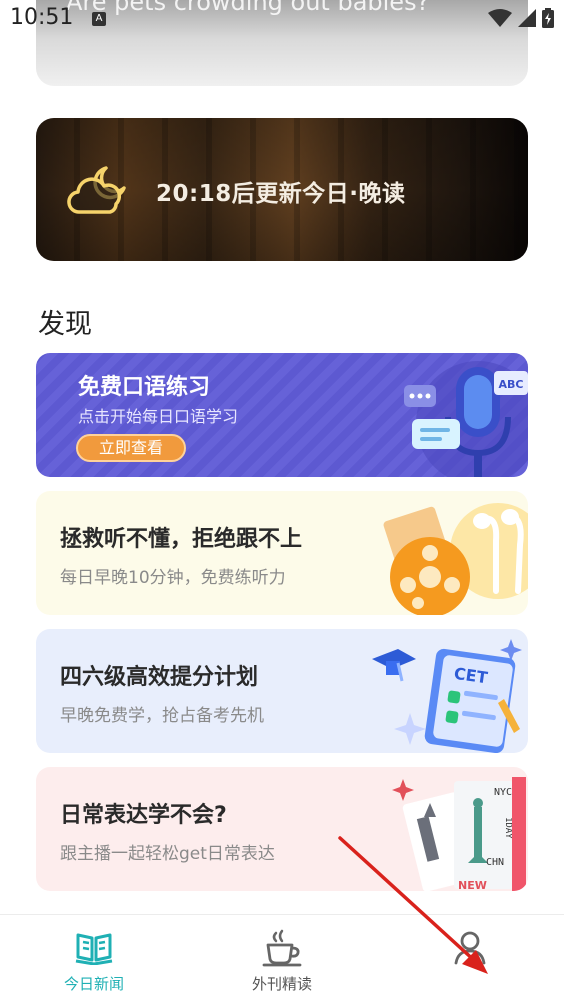 The height and width of the screenshot is (1004, 564). Describe the element at coordinates (167, 854) in the screenshot. I see `daily-card-subtitle: 跟主播一起轻松get日常表达` at that location.